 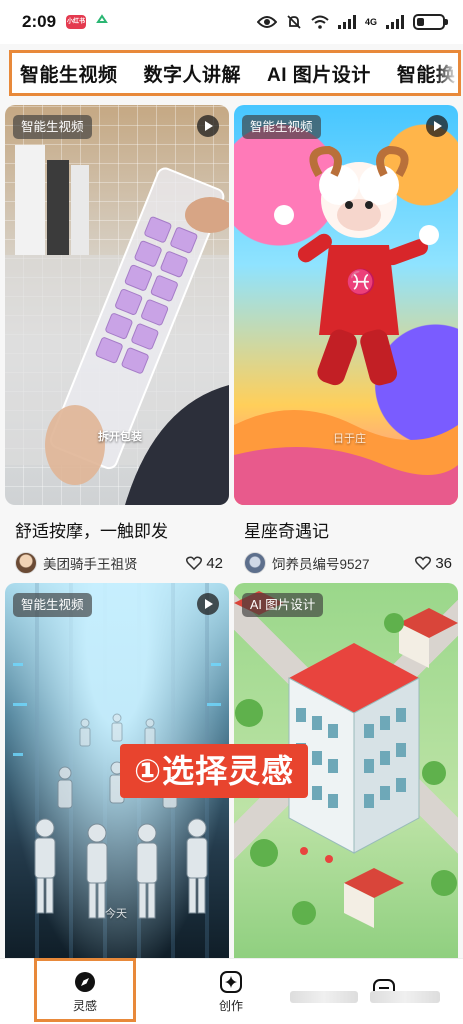 What do you see at coordinates (320, 22) in the screenshot?
I see `wifi-icon` at bounding box center [320, 22].